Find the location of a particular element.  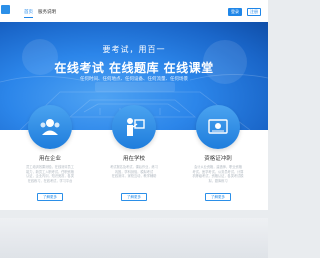

certificate-icon is located at coordinates (218, 126).